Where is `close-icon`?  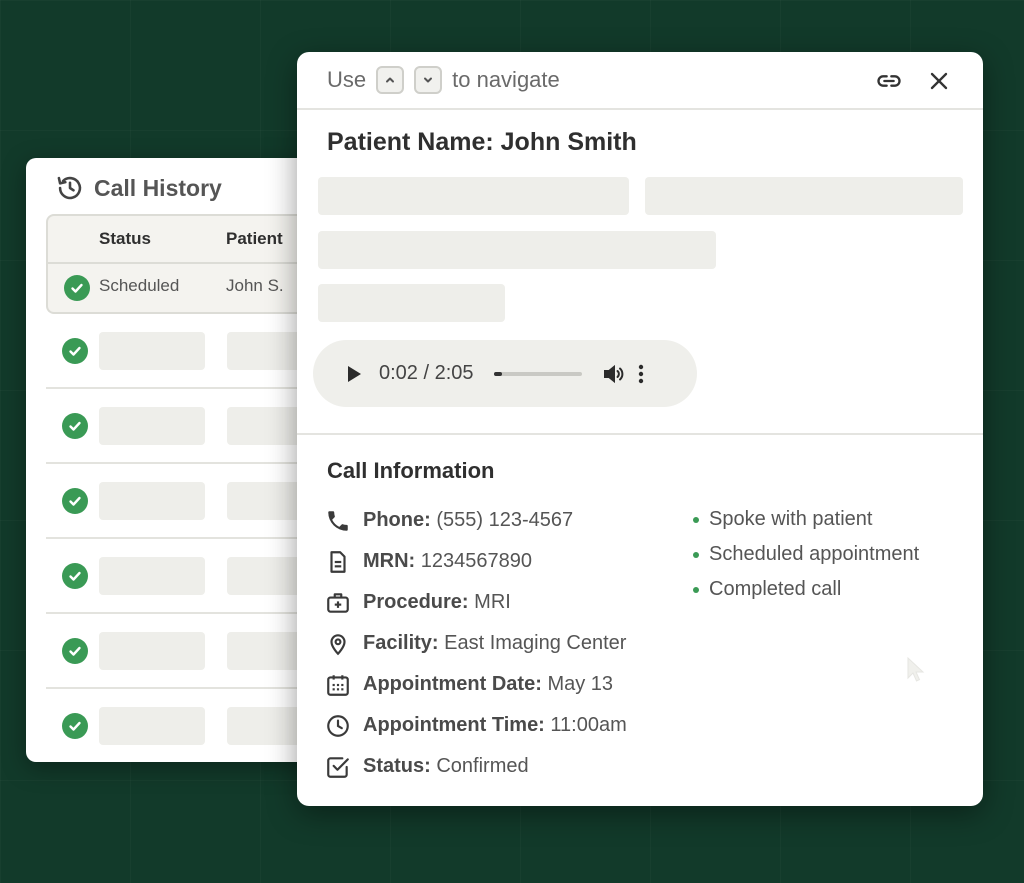
close-icon is located at coordinates (939, 81).